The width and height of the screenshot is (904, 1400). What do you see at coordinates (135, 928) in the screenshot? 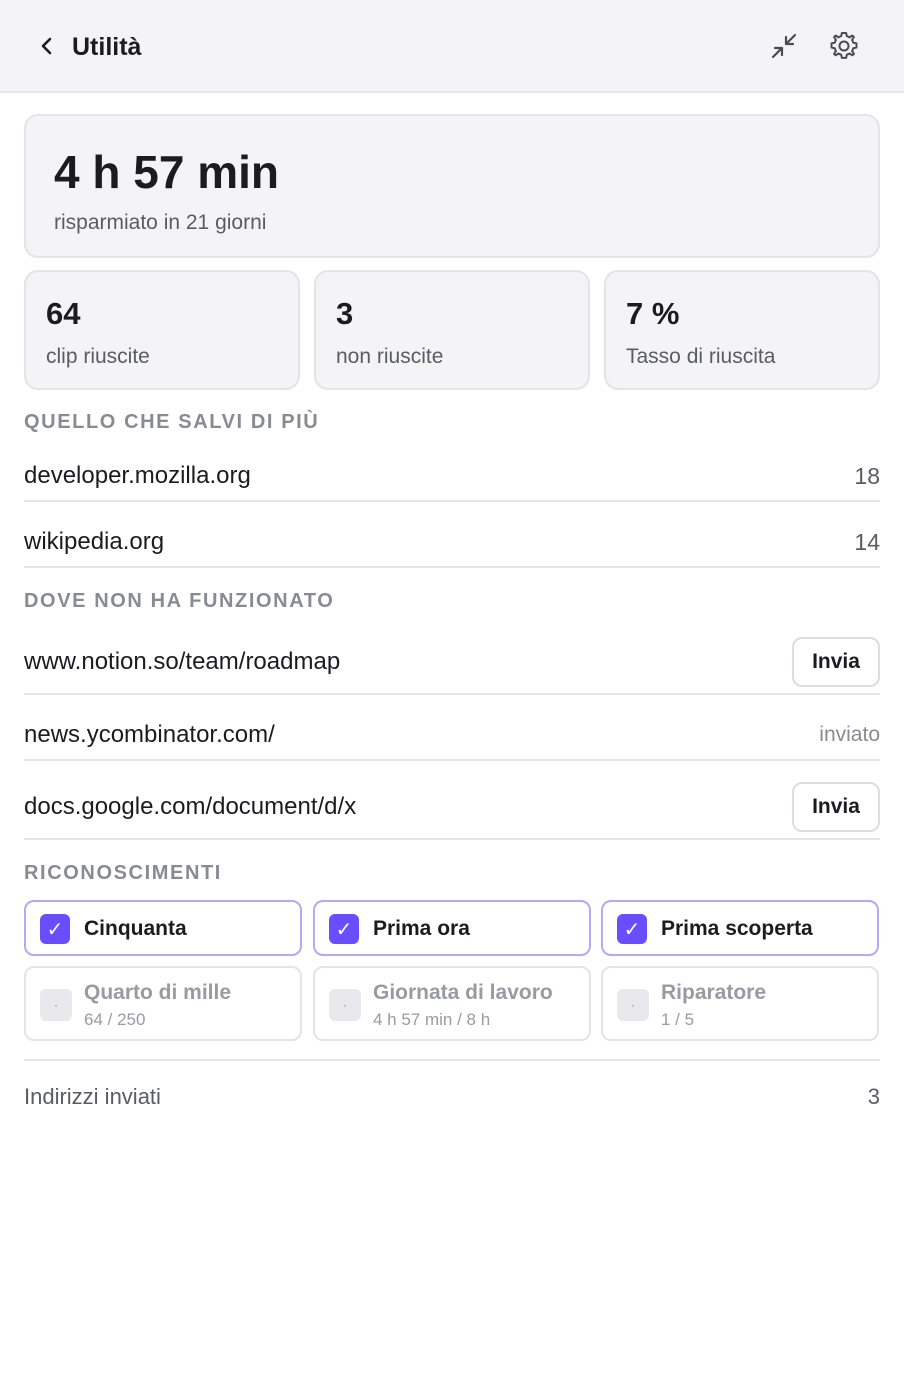
I see `achievement-label: Cinquanta` at bounding box center [135, 928].